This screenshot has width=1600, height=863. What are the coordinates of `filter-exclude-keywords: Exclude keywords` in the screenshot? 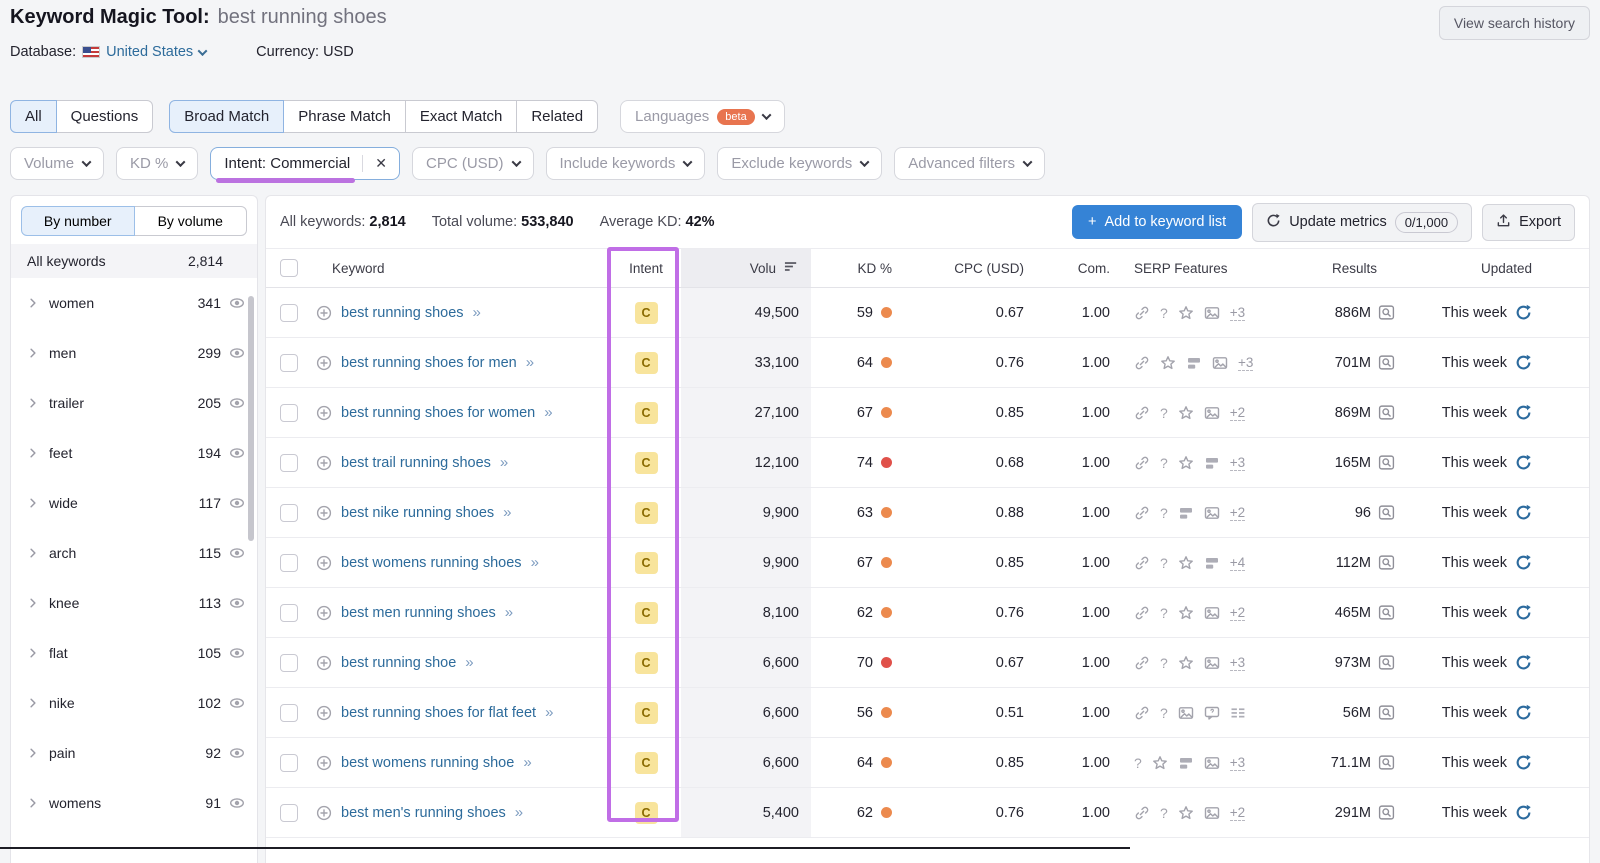 It's located at (800, 163).